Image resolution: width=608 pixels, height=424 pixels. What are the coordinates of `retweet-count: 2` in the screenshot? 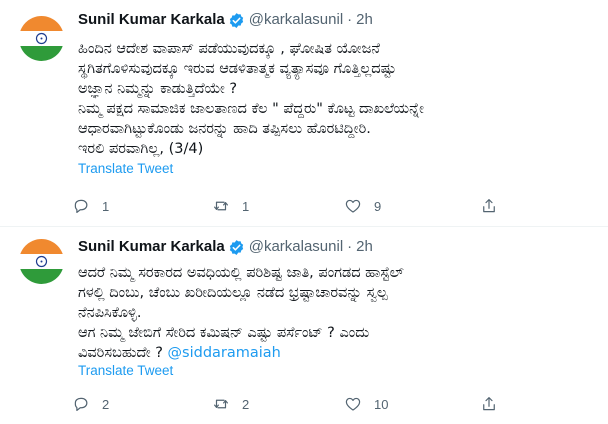 It's located at (246, 404).